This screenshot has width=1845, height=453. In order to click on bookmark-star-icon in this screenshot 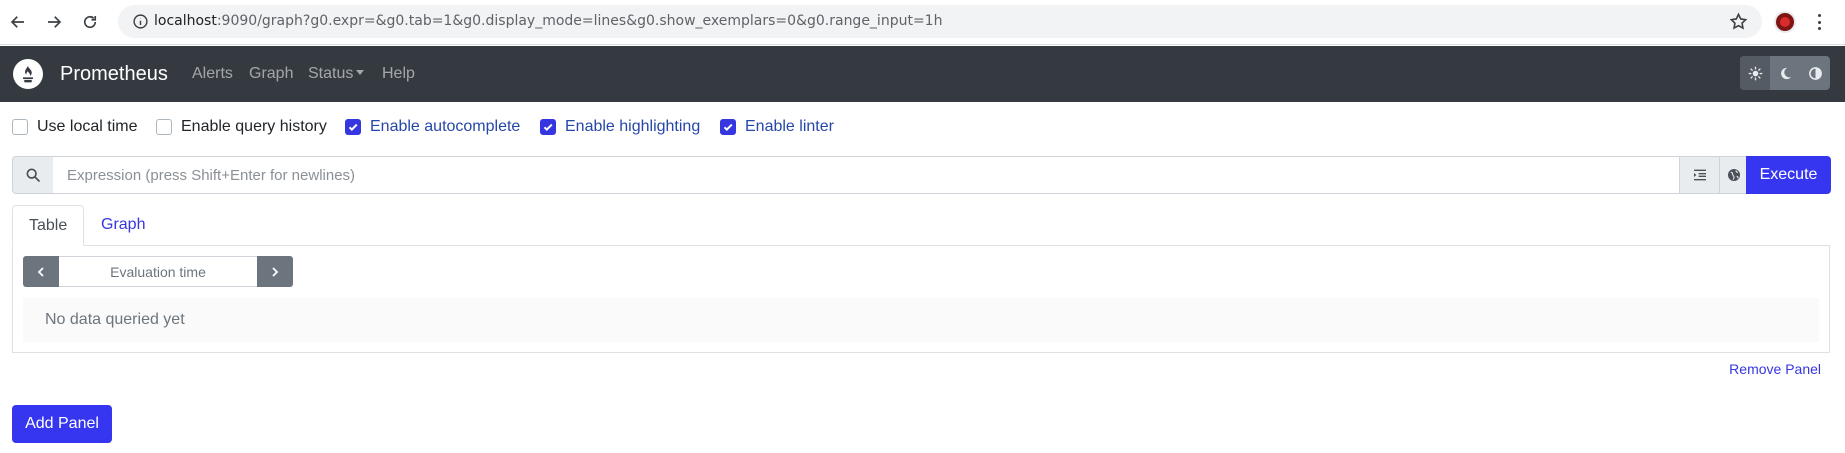, I will do `click(1738, 21)`.